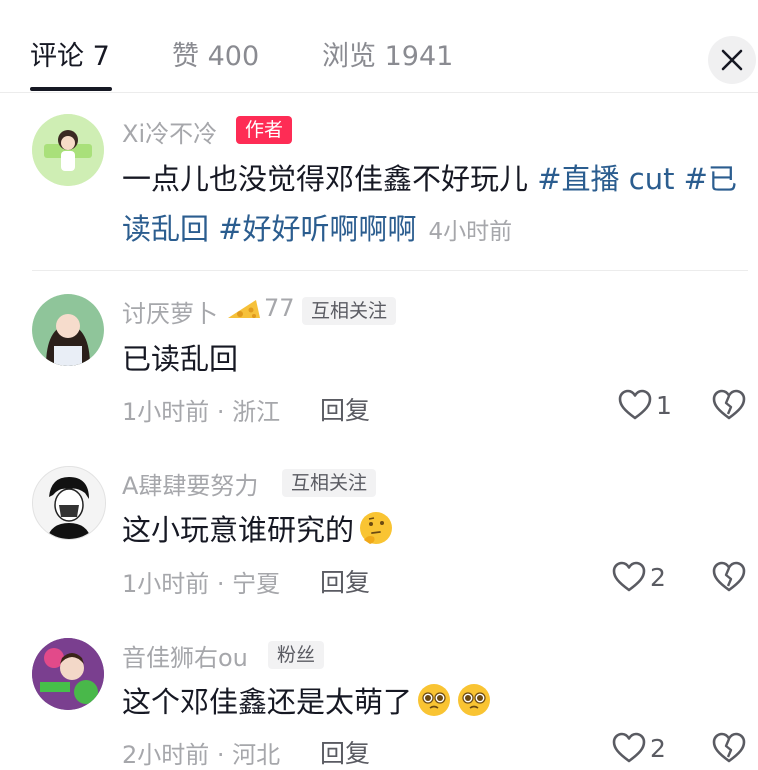  Describe the element at coordinates (238, 530) in the screenshot. I see `comment-text-plain: 这小玩意谁研究的` at that location.